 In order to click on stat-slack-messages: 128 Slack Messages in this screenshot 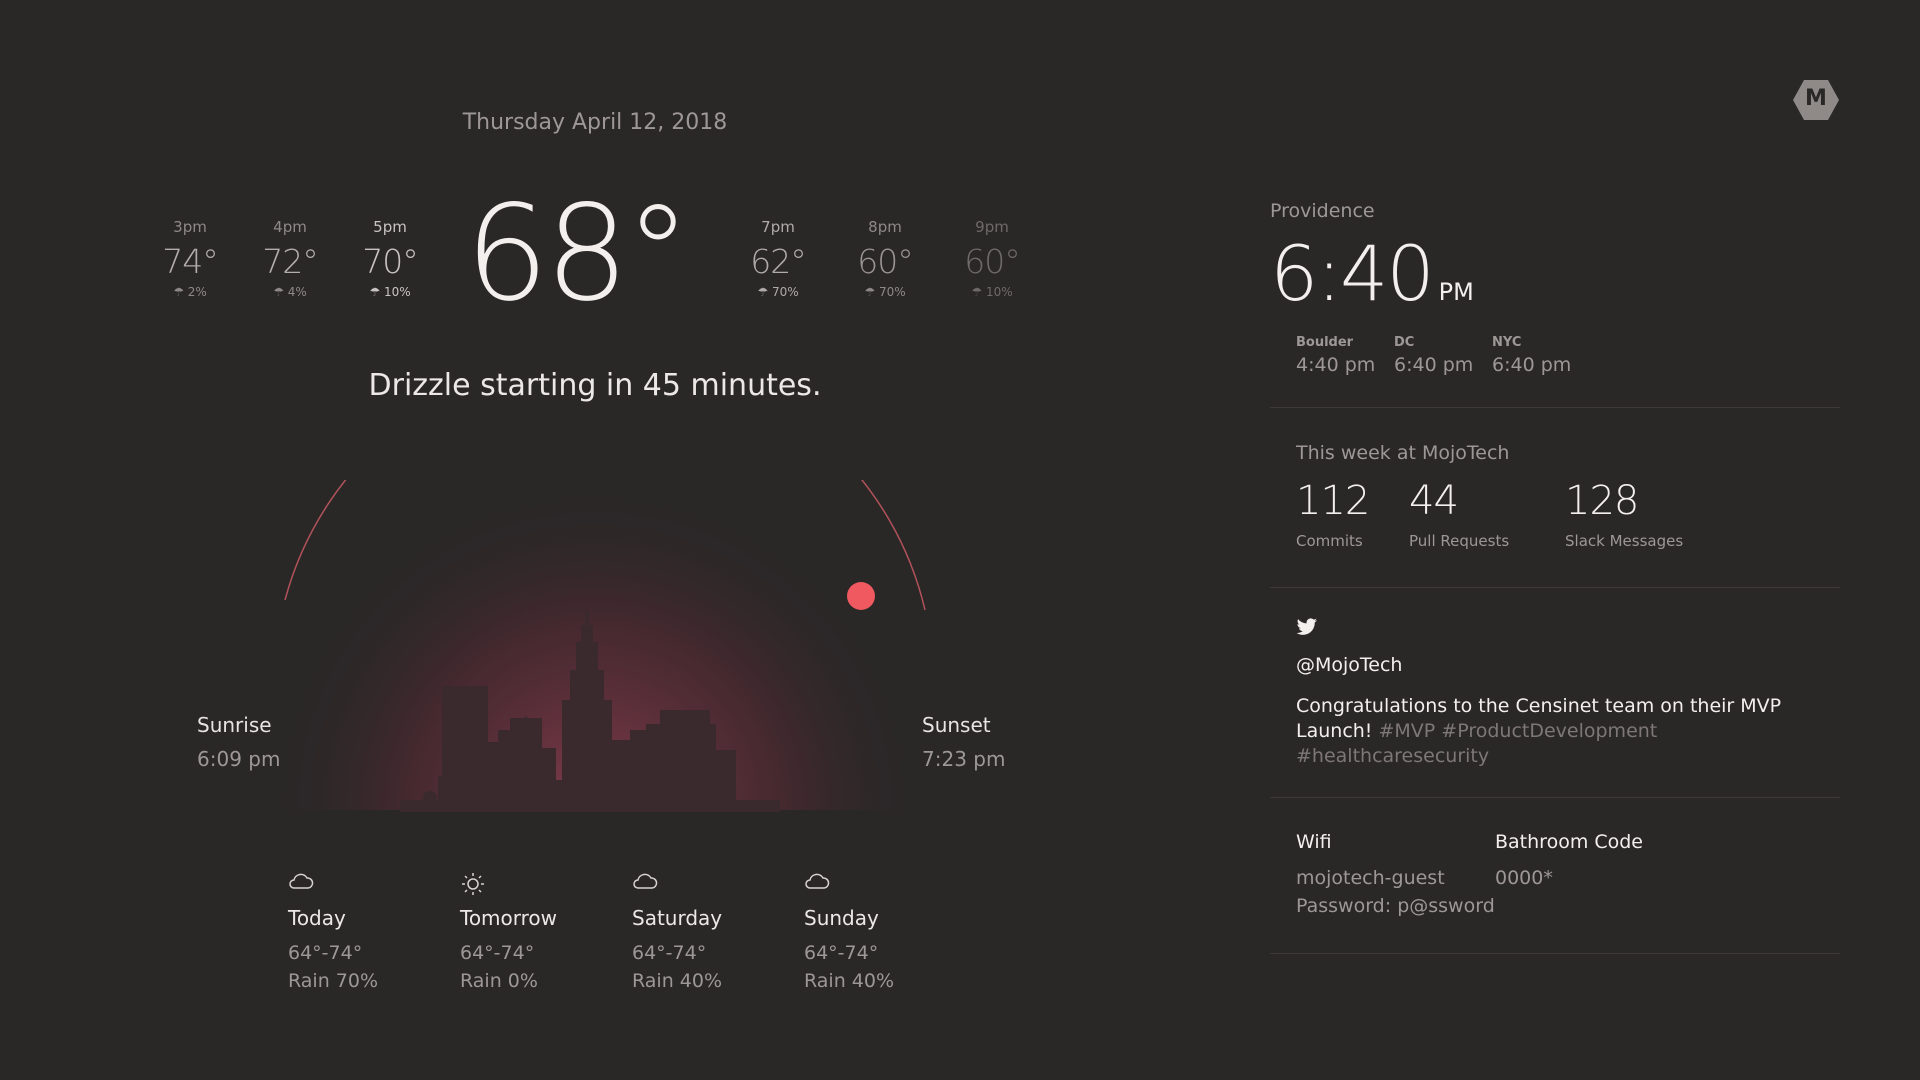, I will do `click(1624, 514)`.